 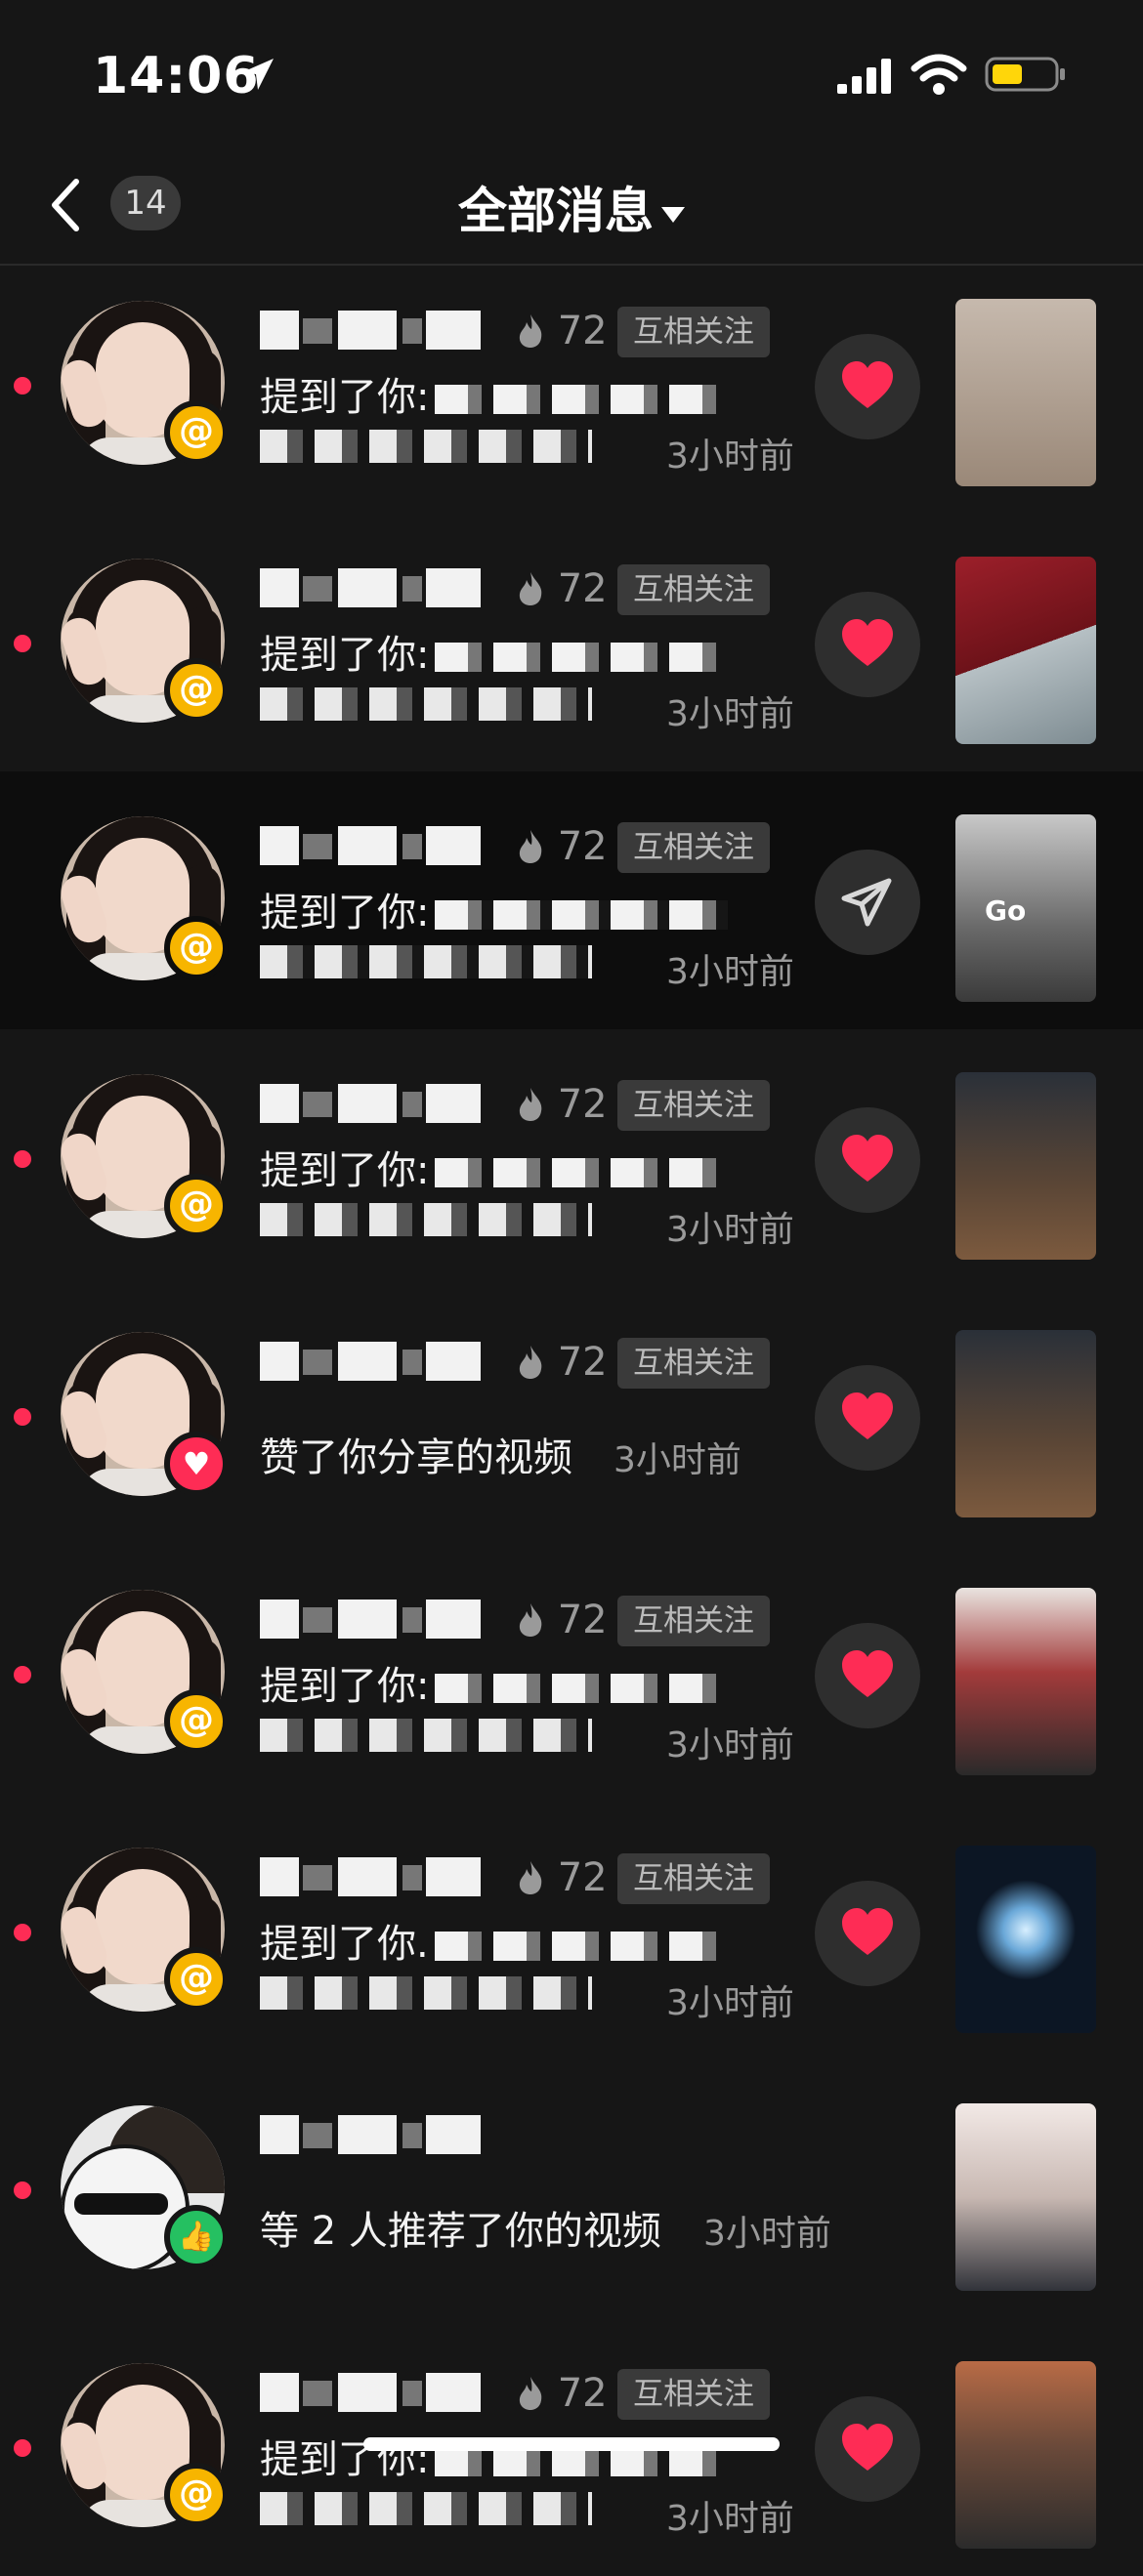 I want to click on share-button, so click(x=867, y=902).